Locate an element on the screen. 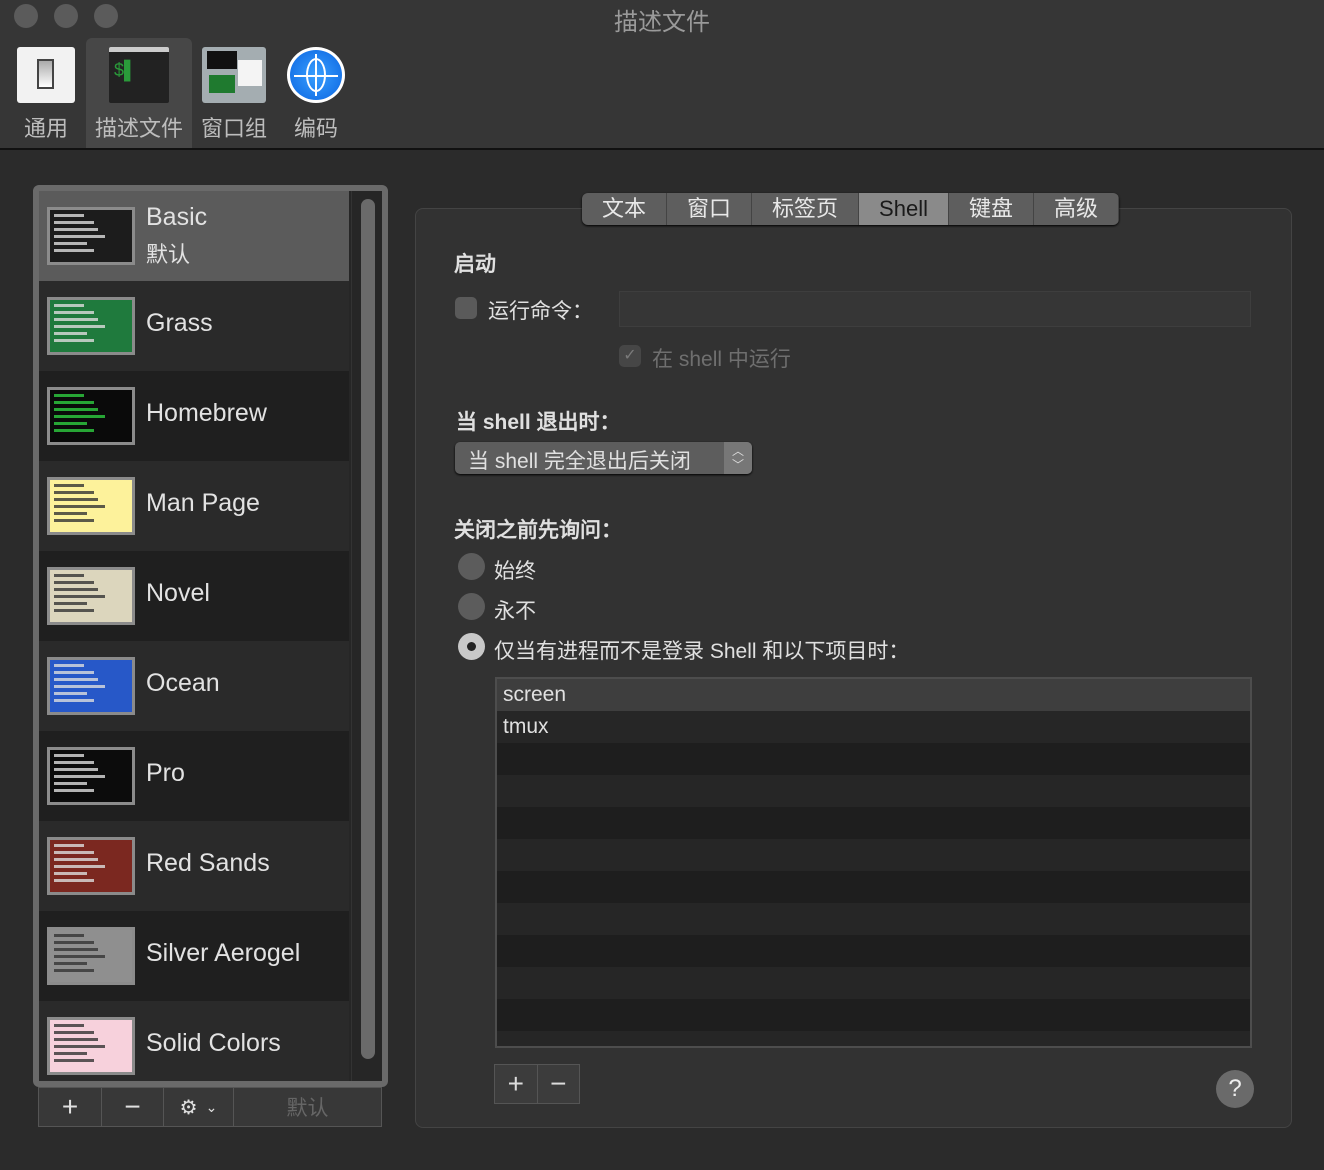 The height and width of the screenshot is (1170, 1324). process-row: screen is located at coordinates (873, 695).